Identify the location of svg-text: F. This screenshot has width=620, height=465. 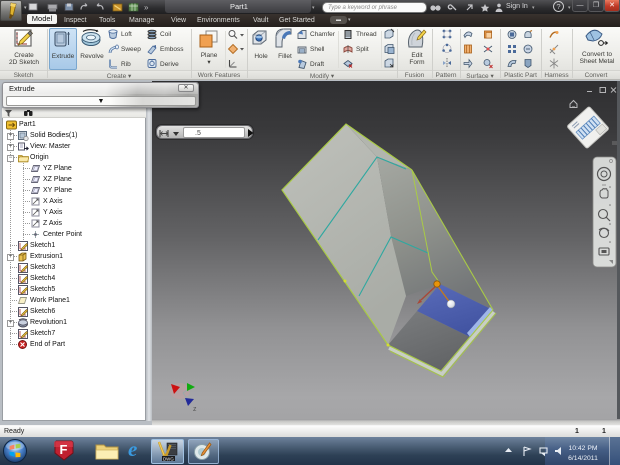
(64, 449).